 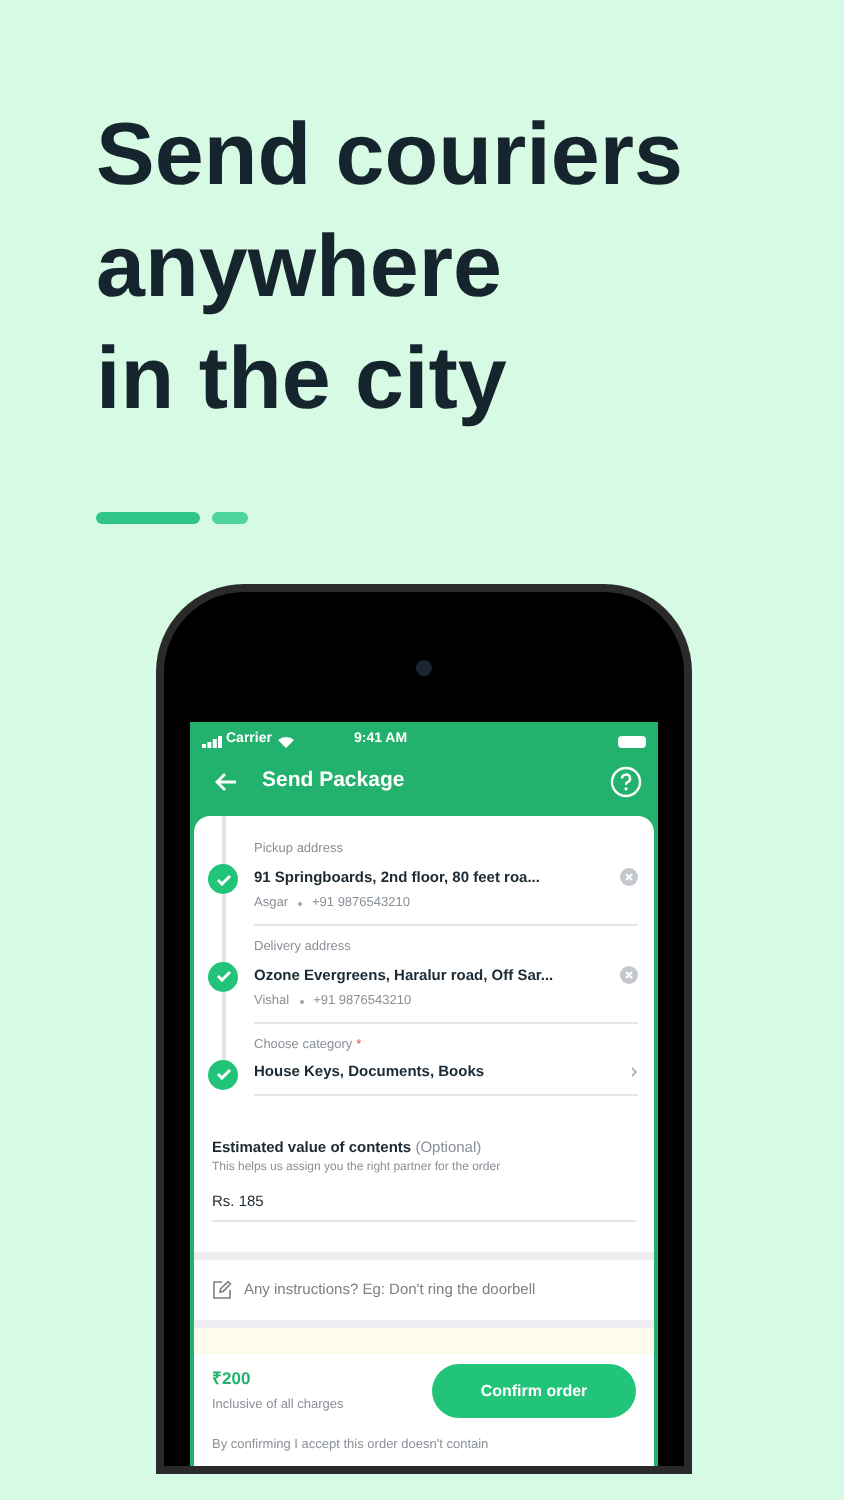 I want to click on camera-icon, so click(x=424, y=667).